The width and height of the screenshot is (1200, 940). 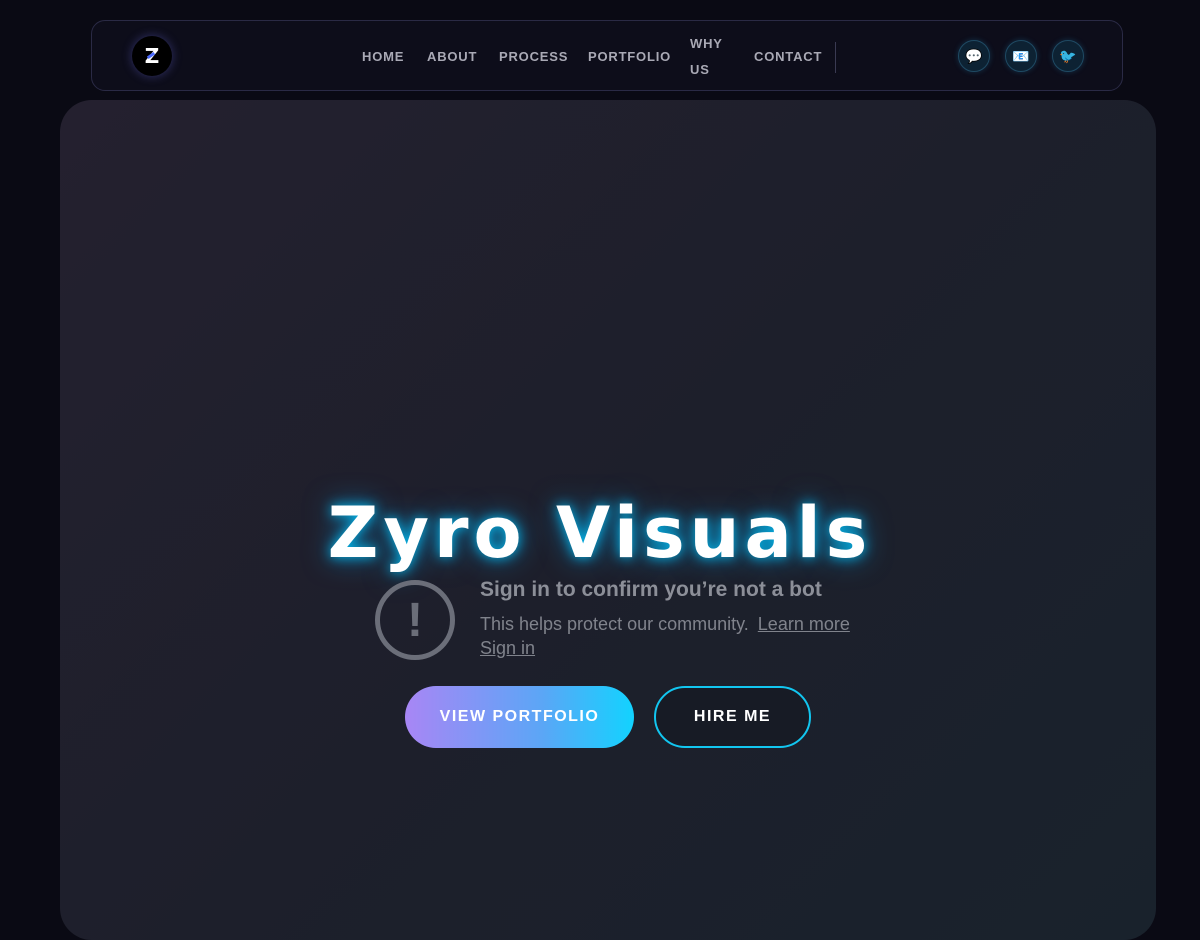 What do you see at coordinates (835, 57) in the screenshot?
I see `nav-divider` at bounding box center [835, 57].